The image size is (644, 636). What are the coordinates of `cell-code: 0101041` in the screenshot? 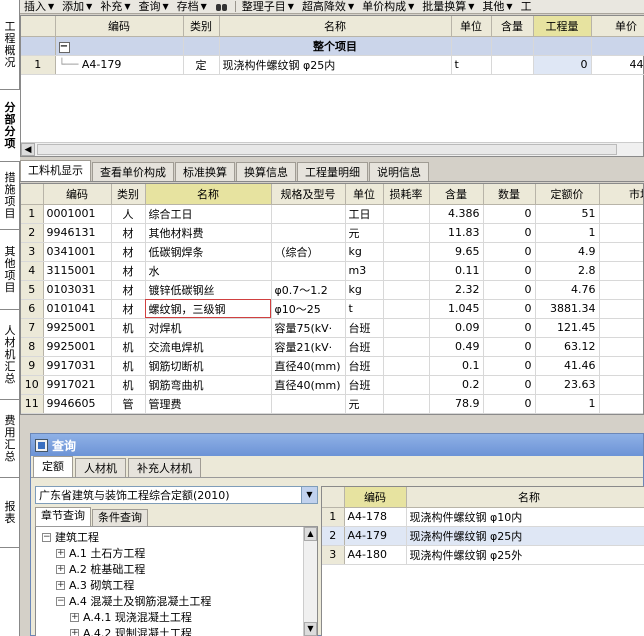 It's located at (77, 309).